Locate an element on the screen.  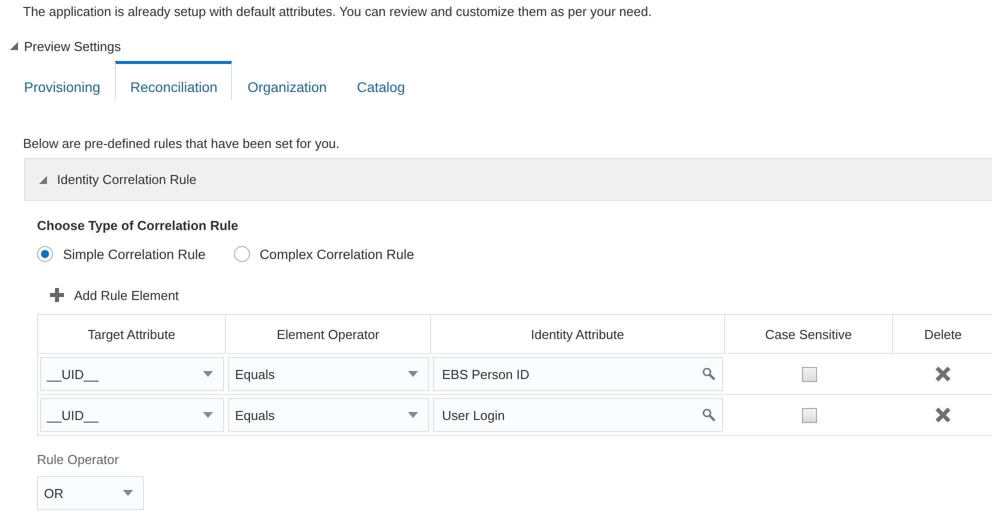
column-header: Target Attribute is located at coordinates (132, 334).